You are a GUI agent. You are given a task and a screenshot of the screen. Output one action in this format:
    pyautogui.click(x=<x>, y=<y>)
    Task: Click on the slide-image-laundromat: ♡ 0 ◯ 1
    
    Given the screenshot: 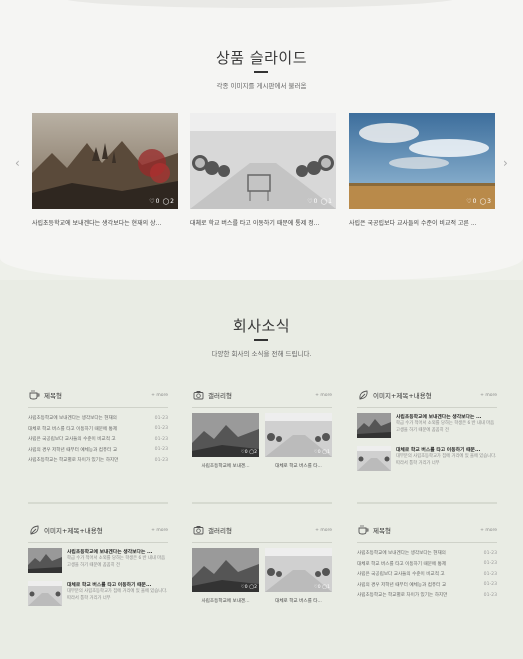 What is the action you would take?
    pyautogui.click(x=263, y=161)
    